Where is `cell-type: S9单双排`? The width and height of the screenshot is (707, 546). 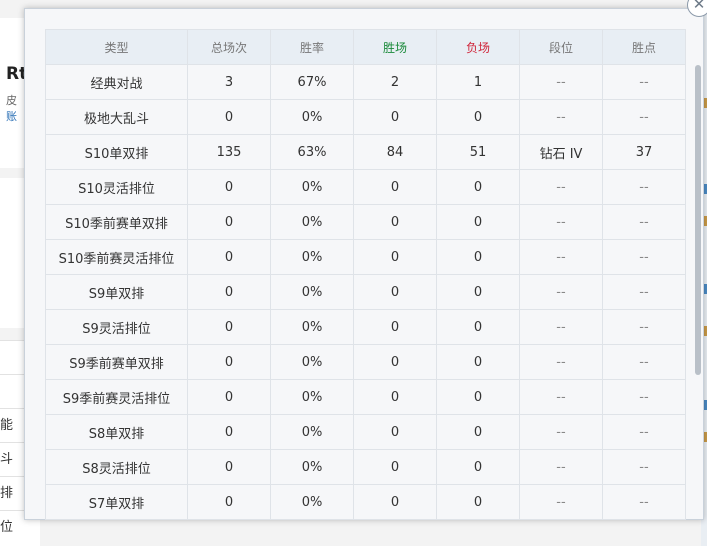 cell-type: S9单双排 is located at coordinates (116, 292).